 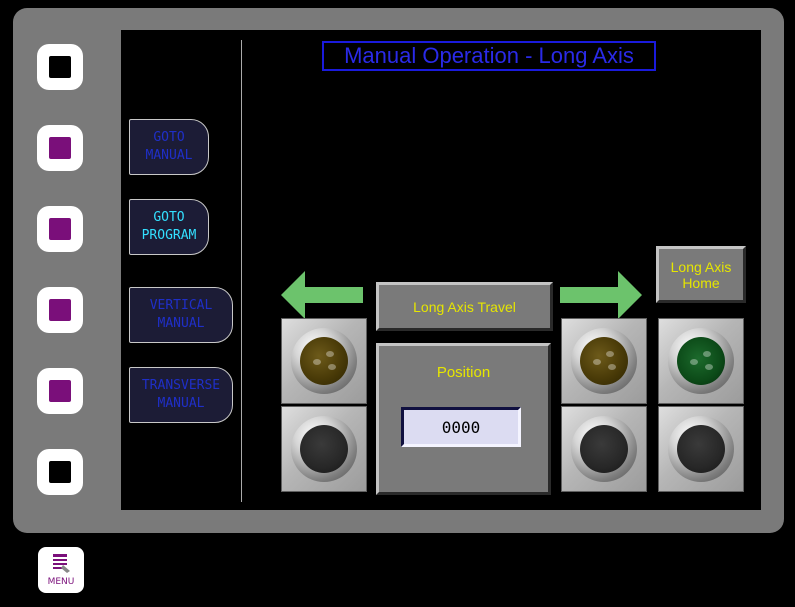 What do you see at coordinates (601, 295) in the screenshot?
I see `arrow-right-icon` at bounding box center [601, 295].